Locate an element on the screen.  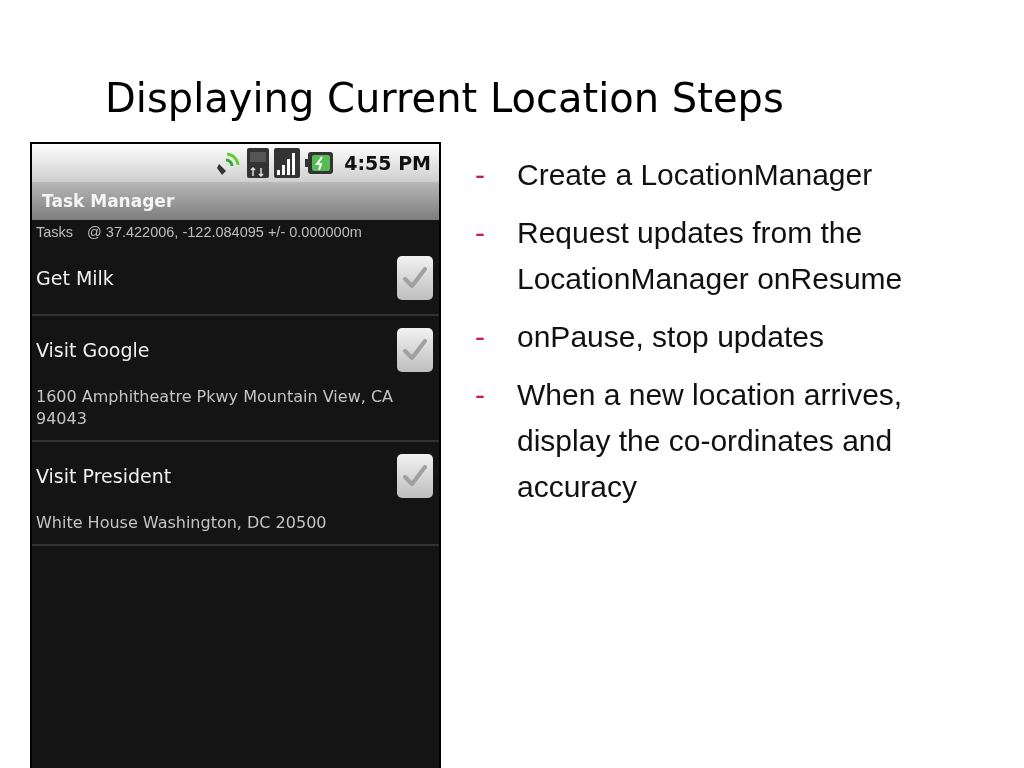
task-address: White House Washington, DC 20500 is located at coordinates (182, 523).